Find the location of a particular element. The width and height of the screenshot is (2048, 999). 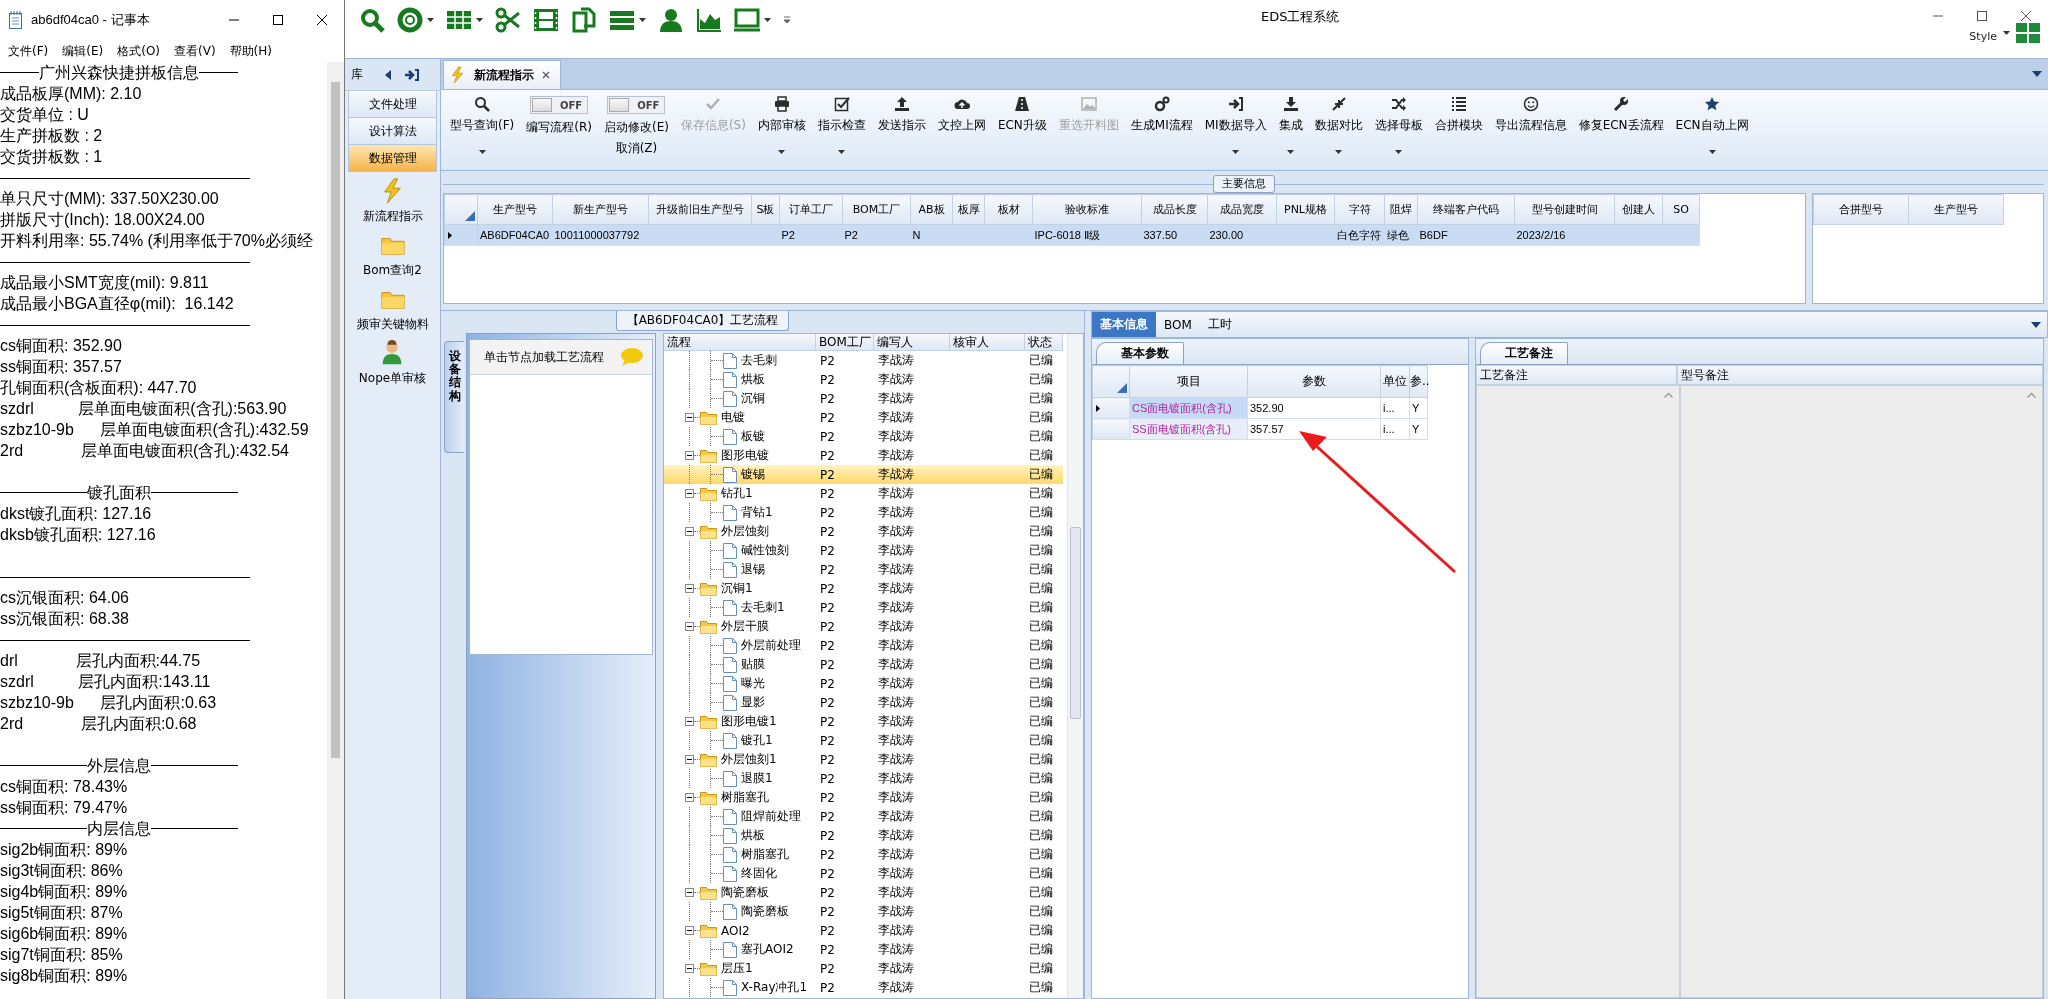

grid-row: AB6DF04CA0 10011000037792 P2 P2 N IPC-6018 Ⅱ级 337.50 230.00 白色字符 绿色 B6DF 2023/2/16 is located at coordinates (1072, 235).